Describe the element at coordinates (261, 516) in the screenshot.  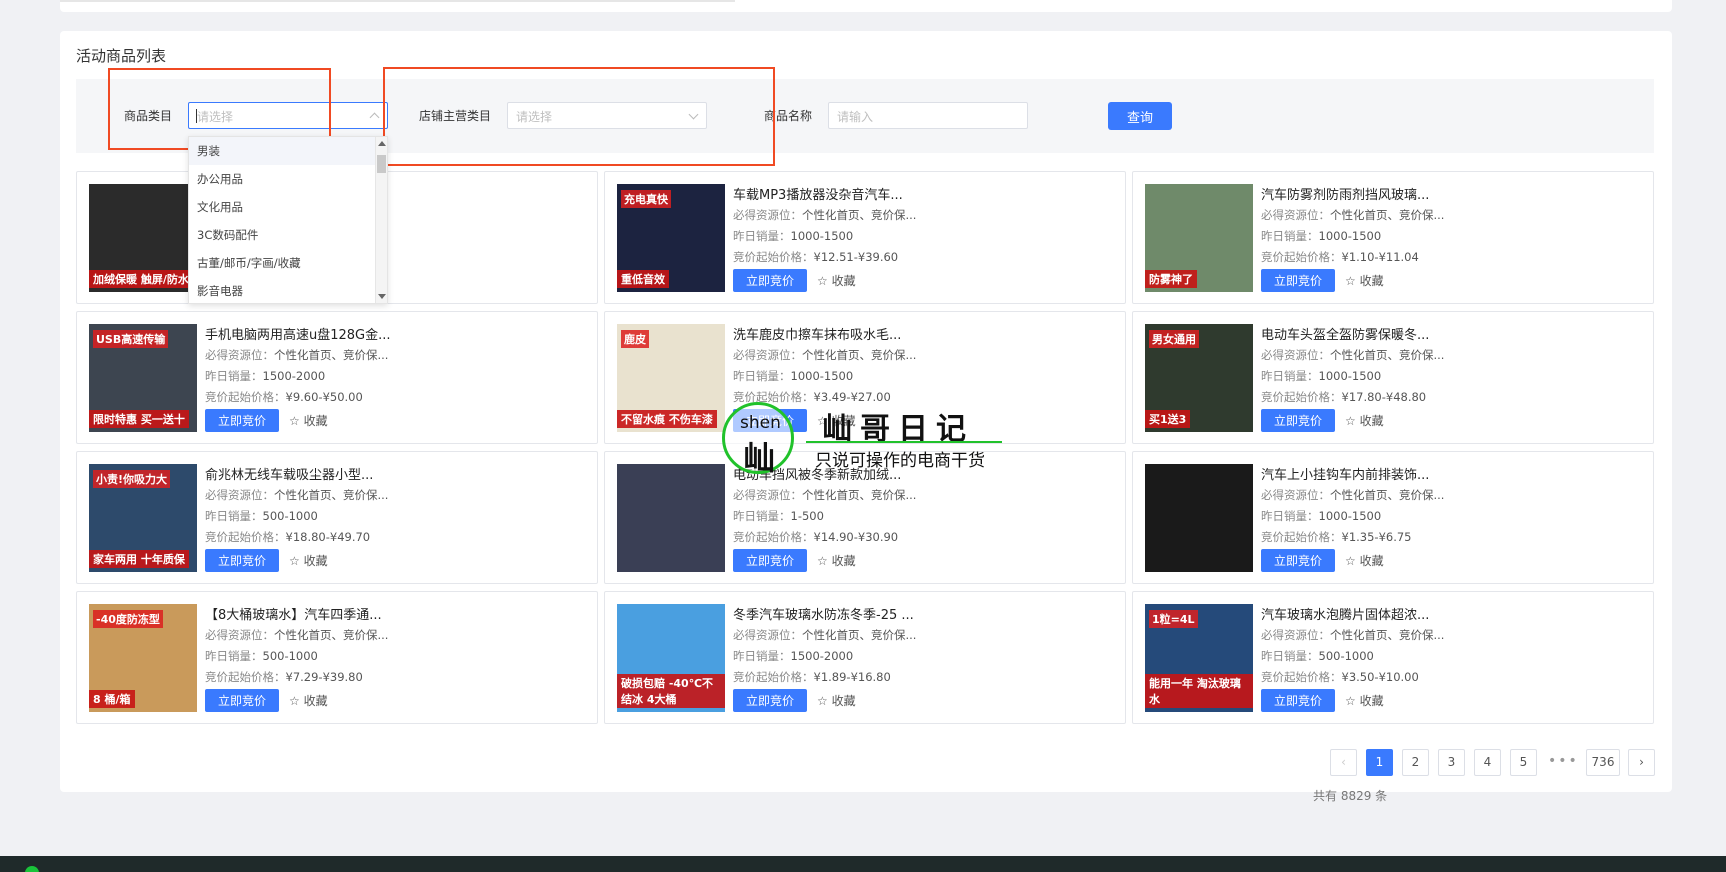
I see `sales-line: 昨日销量：500-1000` at that location.